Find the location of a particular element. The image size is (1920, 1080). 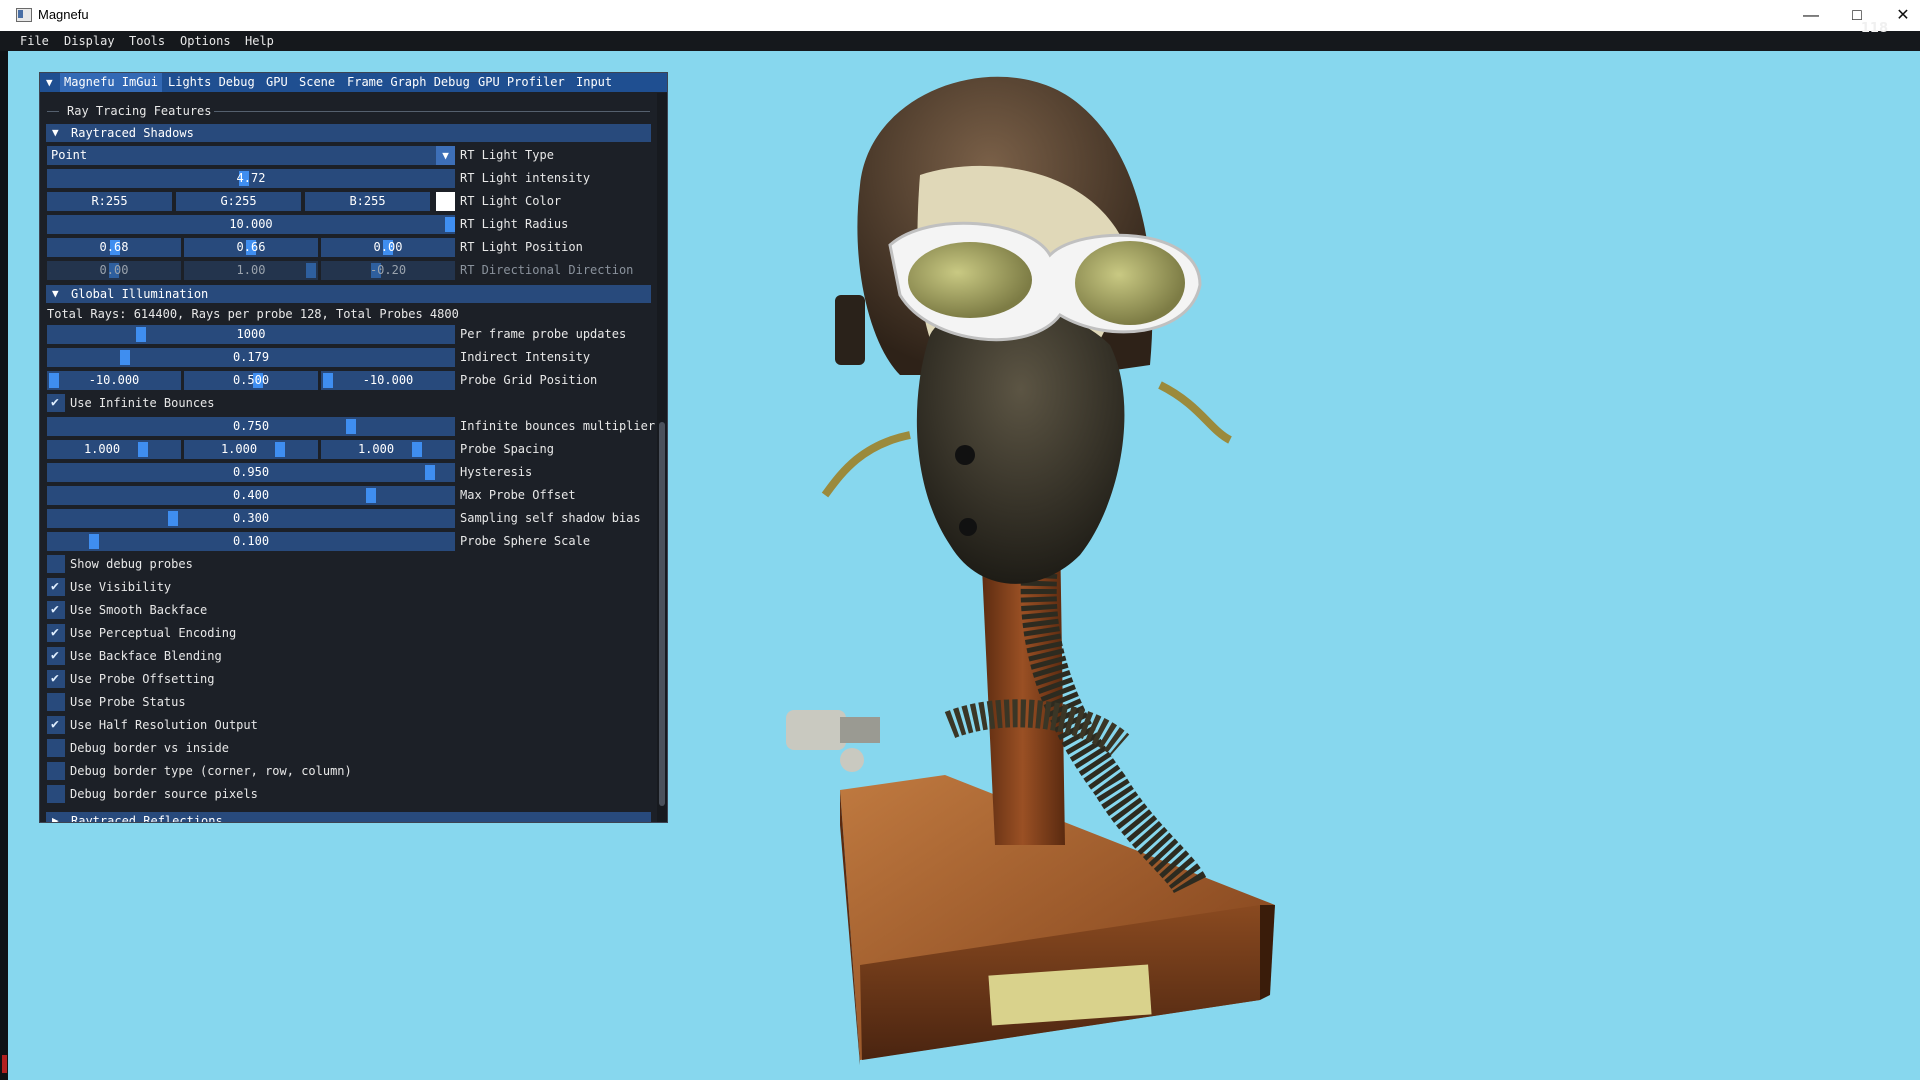

light-position-label: RT Light Position is located at coordinates (521, 247).